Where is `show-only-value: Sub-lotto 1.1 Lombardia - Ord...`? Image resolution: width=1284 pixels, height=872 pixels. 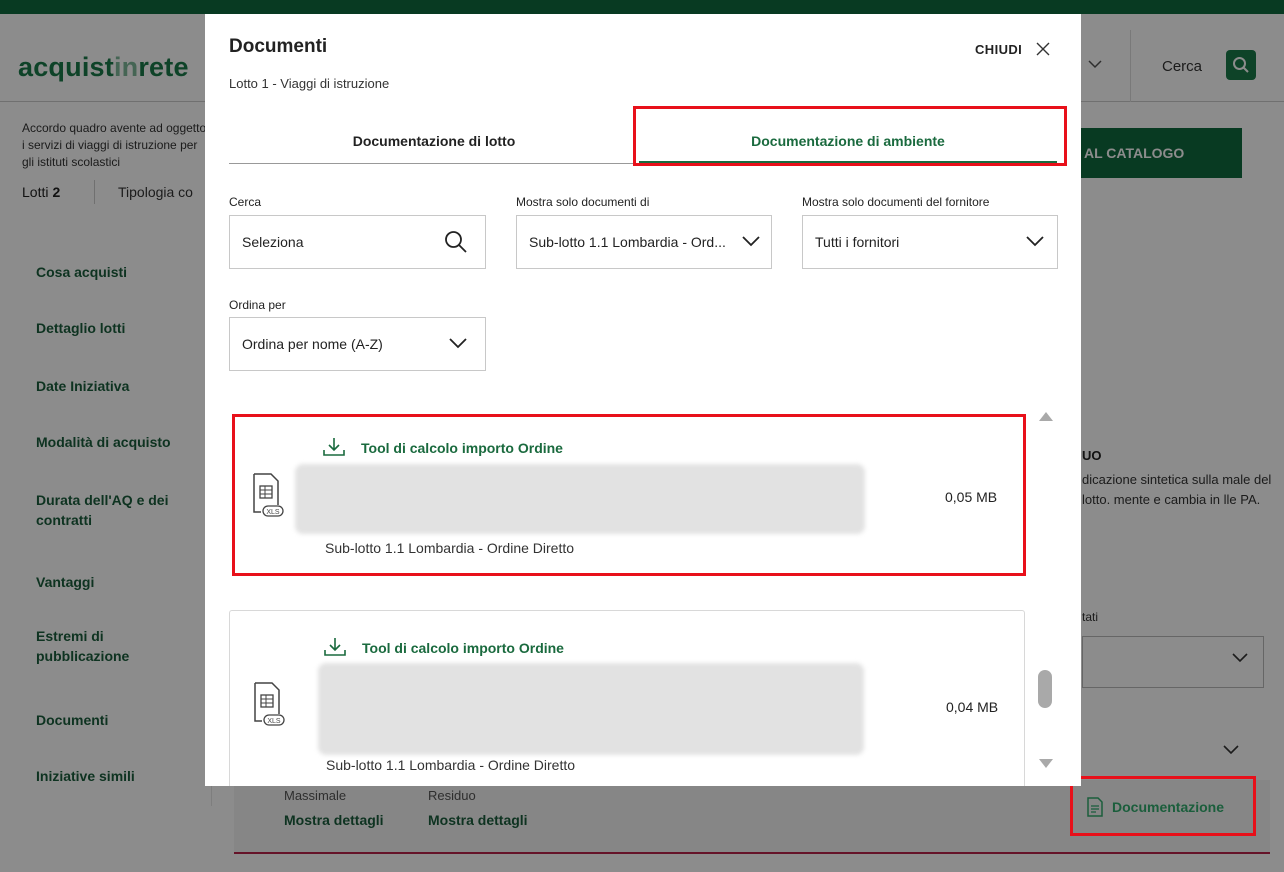
show-only-value: Sub-lotto 1.1 Lombardia - Ord... is located at coordinates (627, 242).